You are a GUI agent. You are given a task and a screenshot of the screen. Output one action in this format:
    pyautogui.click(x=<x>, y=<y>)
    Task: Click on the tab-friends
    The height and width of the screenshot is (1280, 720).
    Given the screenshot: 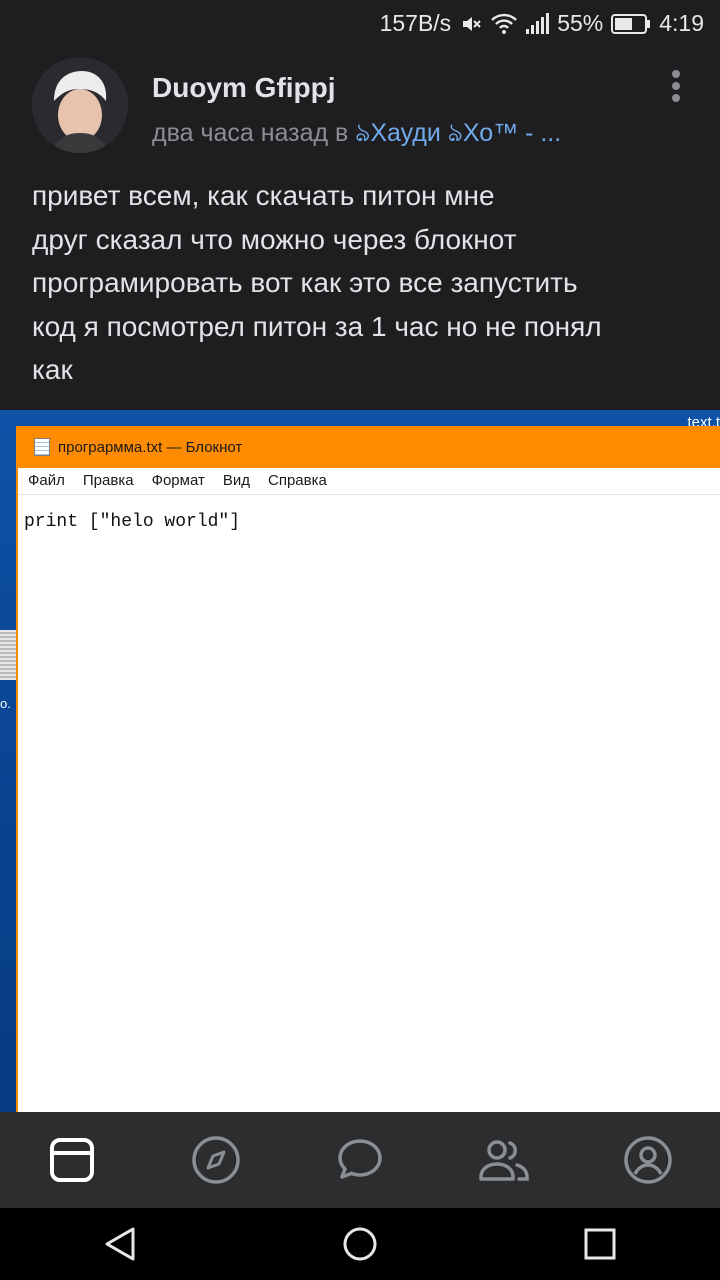 What is the action you would take?
    pyautogui.click(x=504, y=1160)
    